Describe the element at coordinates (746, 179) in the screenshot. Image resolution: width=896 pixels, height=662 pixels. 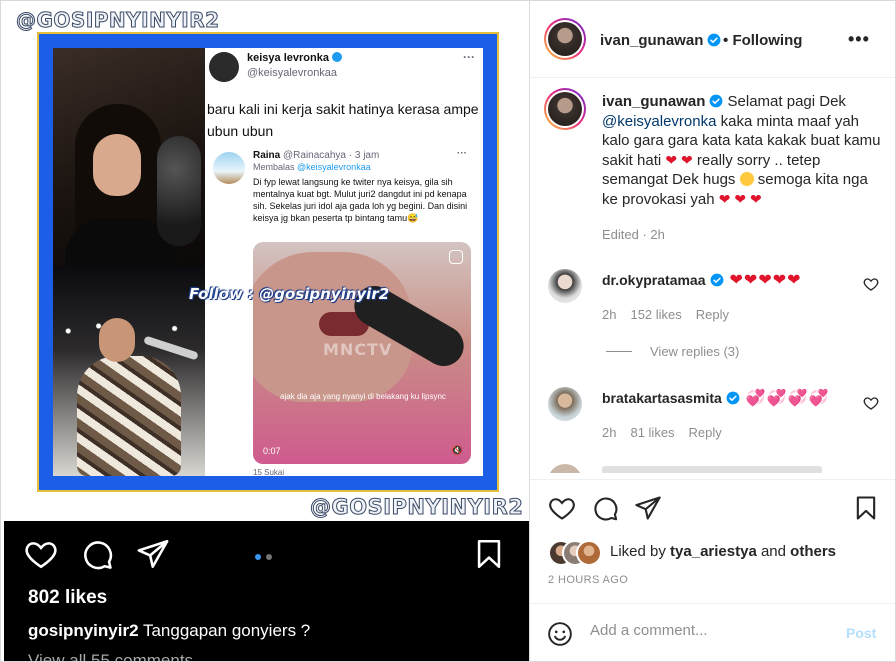
I see `kiss-emoji-icon` at that location.